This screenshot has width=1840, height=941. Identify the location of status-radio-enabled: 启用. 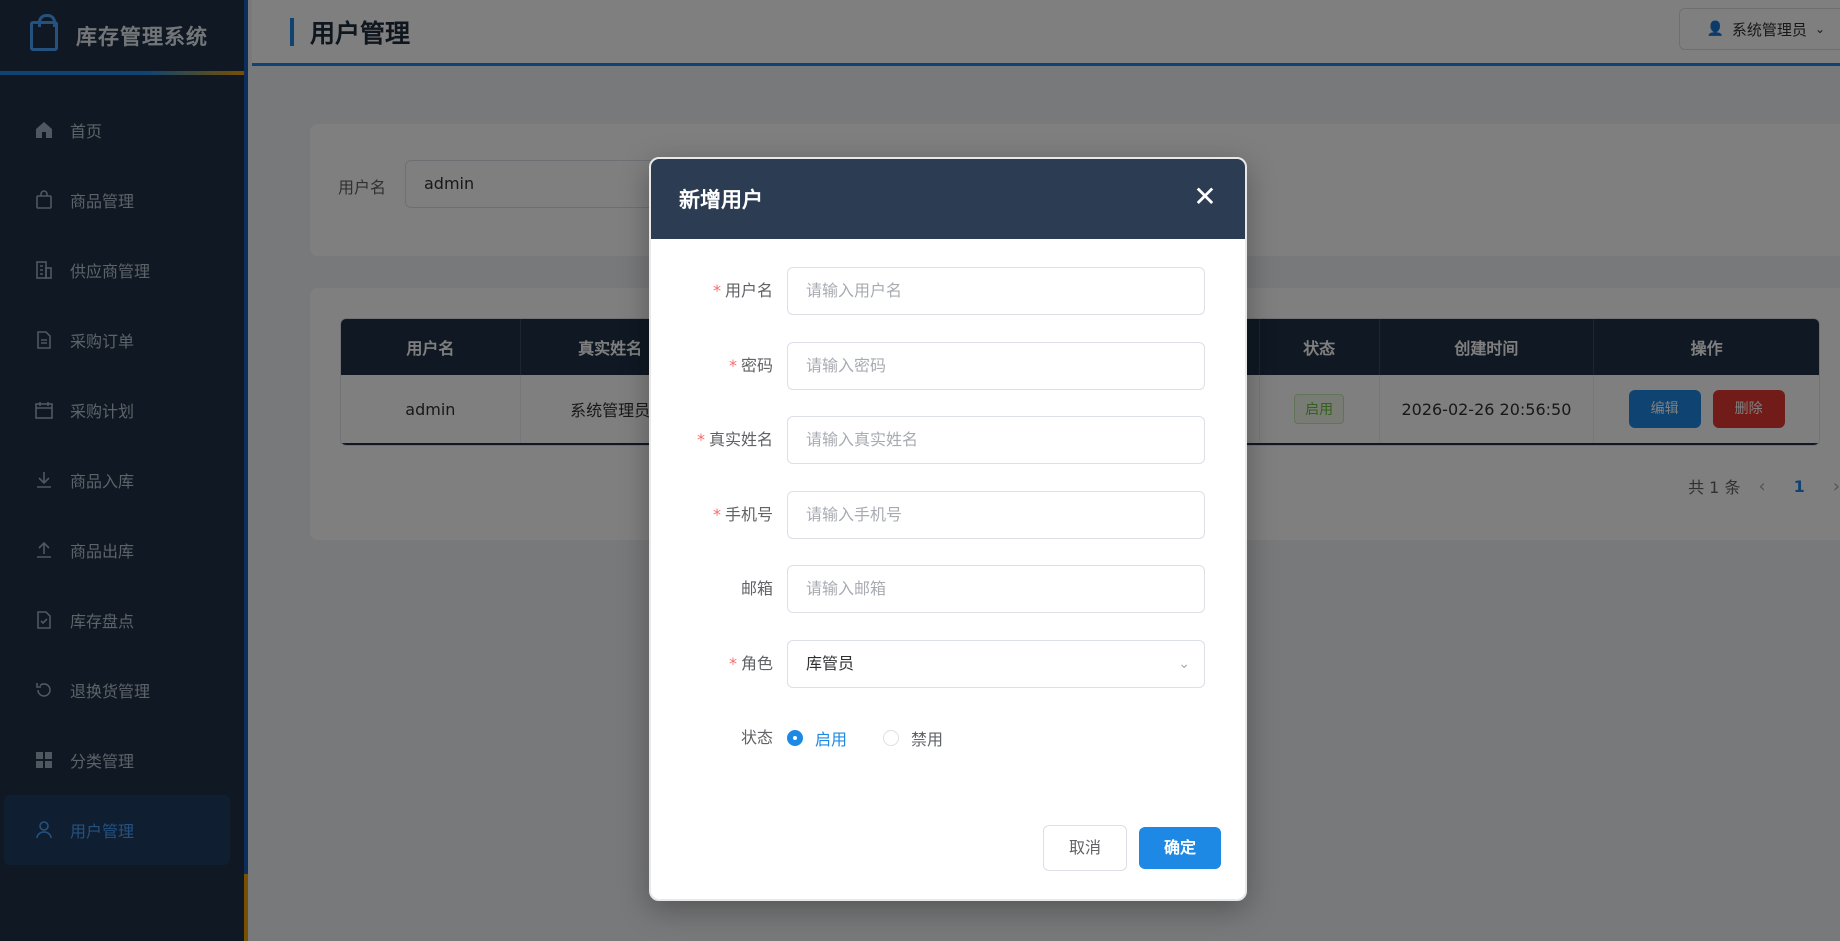
(817, 738).